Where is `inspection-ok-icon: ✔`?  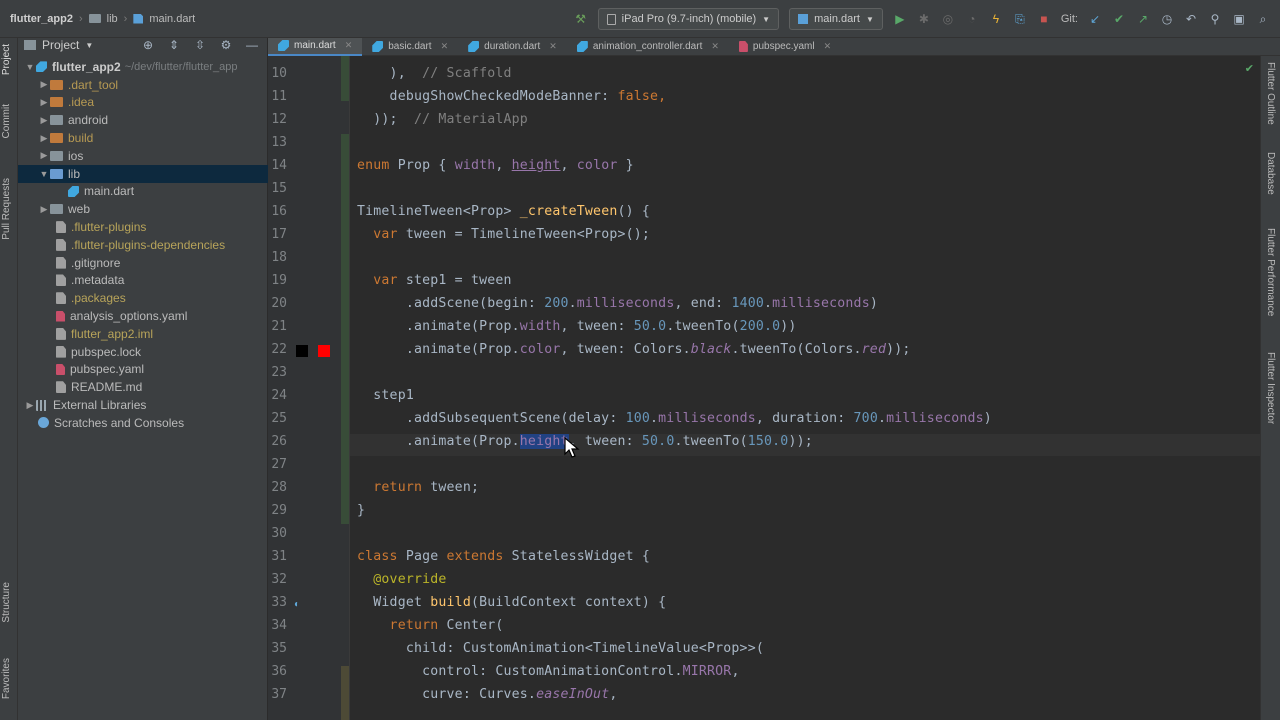 inspection-ok-icon: ✔ is located at coordinates (1249, 68).